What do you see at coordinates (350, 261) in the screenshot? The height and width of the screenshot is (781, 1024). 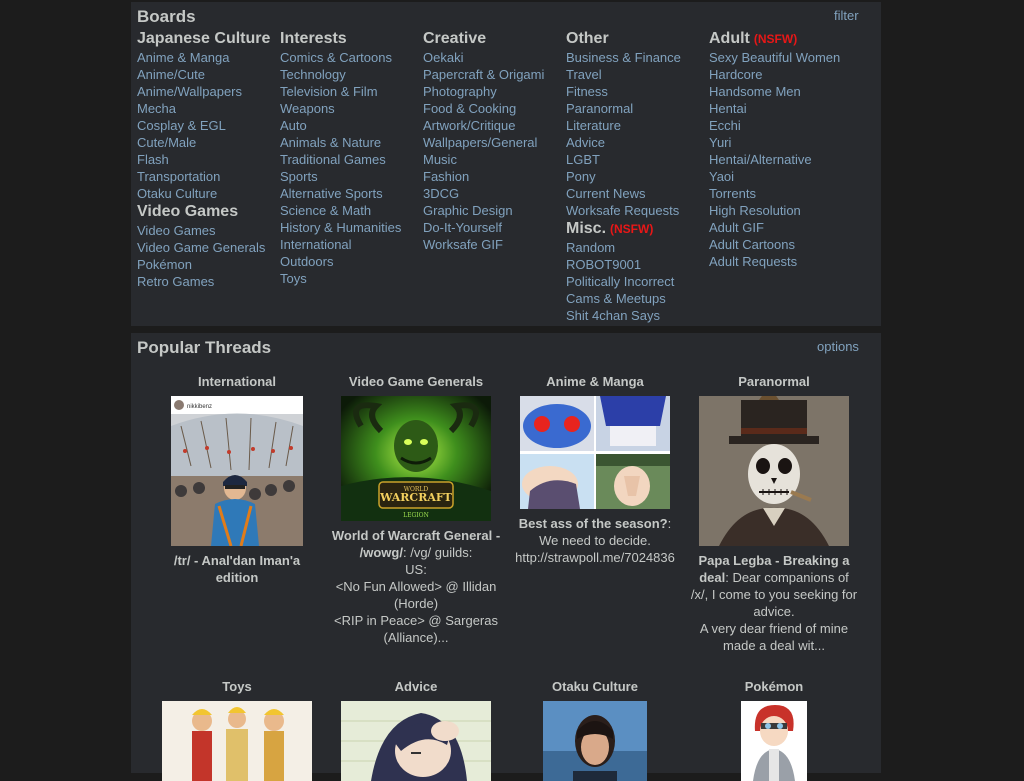 I see `board-link: Outdoors` at bounding box center [350, 261].